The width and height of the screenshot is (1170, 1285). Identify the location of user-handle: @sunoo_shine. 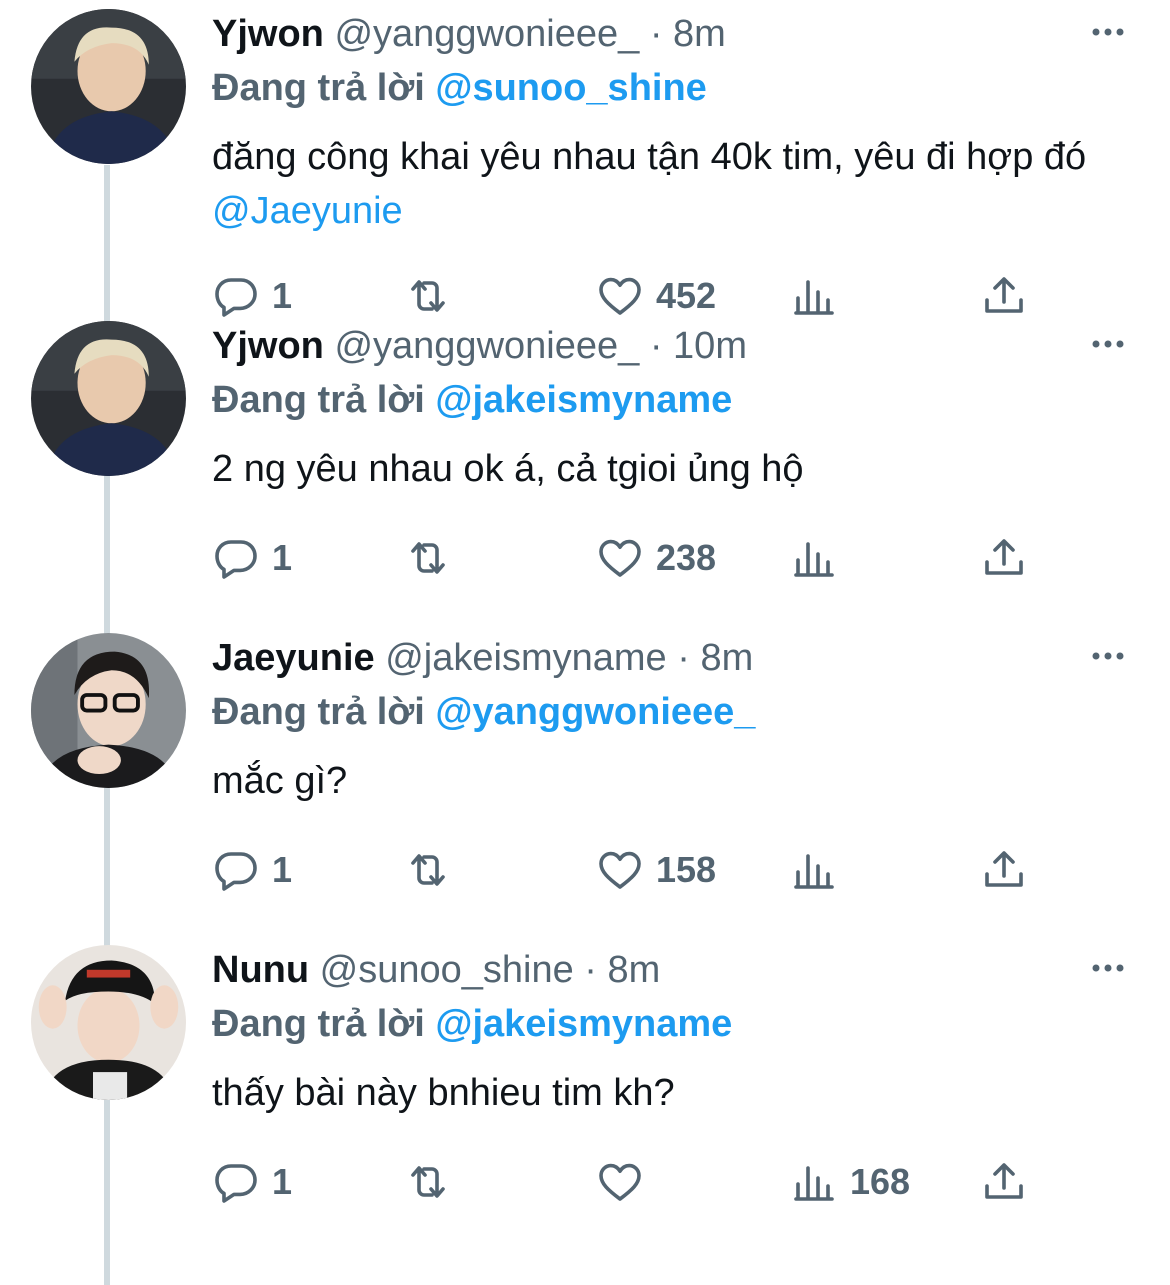
(447, 970).